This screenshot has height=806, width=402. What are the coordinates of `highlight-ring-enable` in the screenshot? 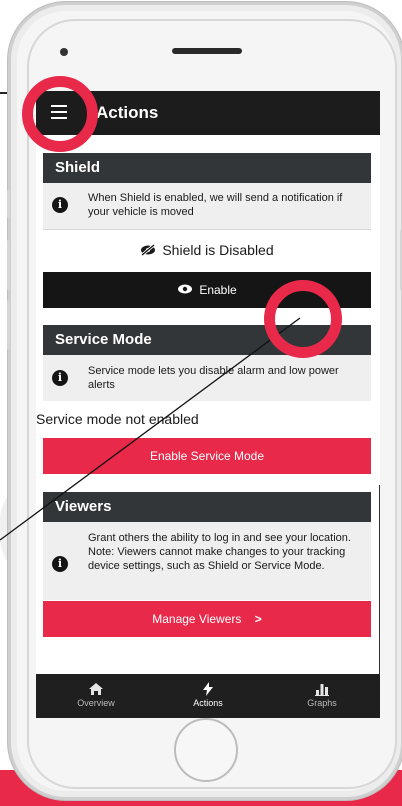 It's located at (303, 319).